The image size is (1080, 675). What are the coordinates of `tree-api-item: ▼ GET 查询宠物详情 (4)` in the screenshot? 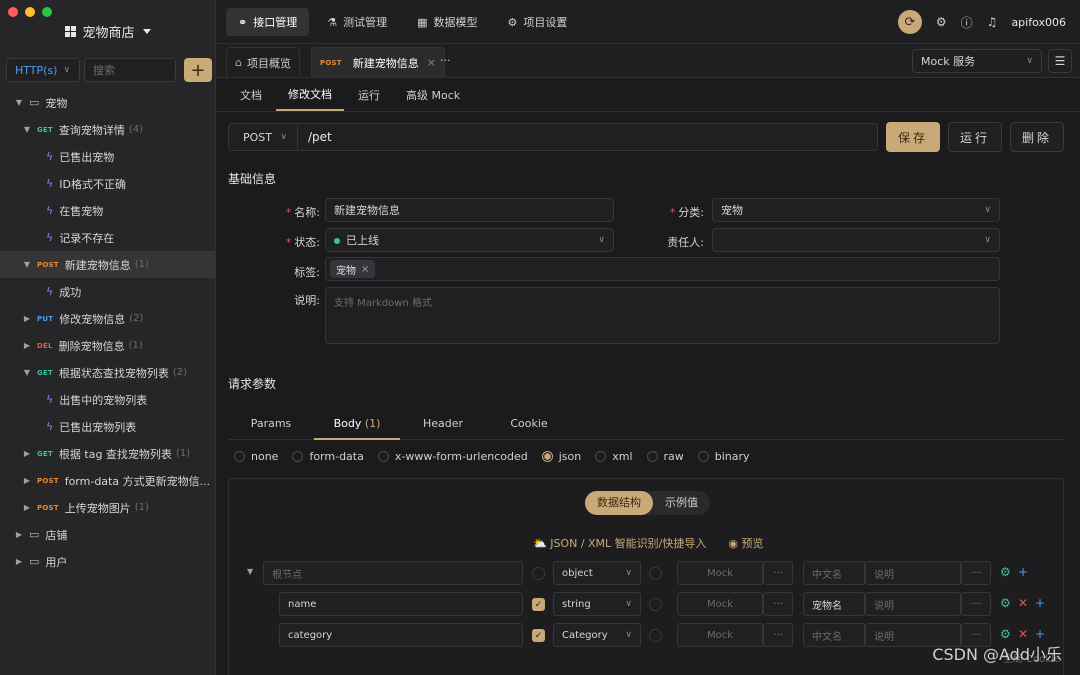 It's located at (108, 129).